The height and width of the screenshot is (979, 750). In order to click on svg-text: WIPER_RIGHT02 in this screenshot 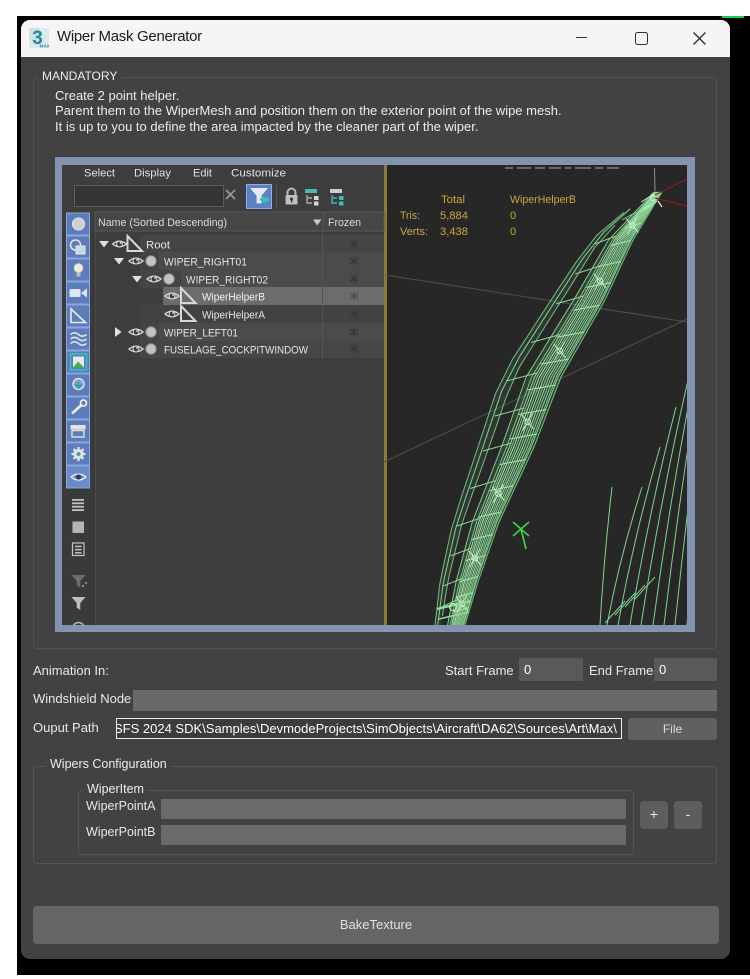, I will do `click(227, 281)`.